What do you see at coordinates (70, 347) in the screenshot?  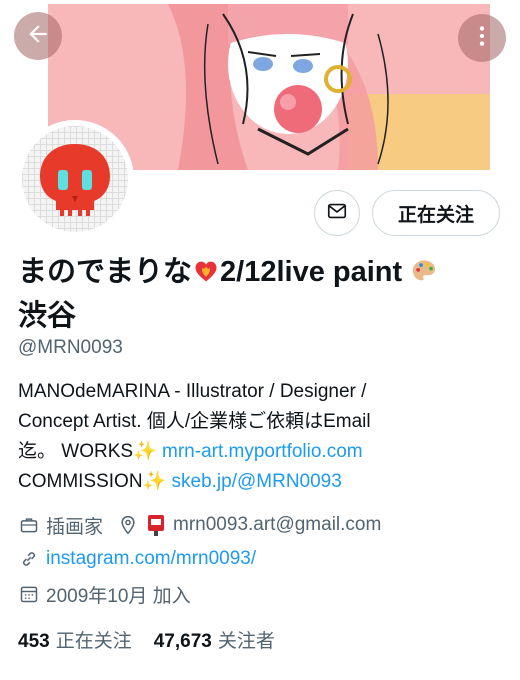 I see `user-handle: @MRN0093` at bounding box center [70, 347].